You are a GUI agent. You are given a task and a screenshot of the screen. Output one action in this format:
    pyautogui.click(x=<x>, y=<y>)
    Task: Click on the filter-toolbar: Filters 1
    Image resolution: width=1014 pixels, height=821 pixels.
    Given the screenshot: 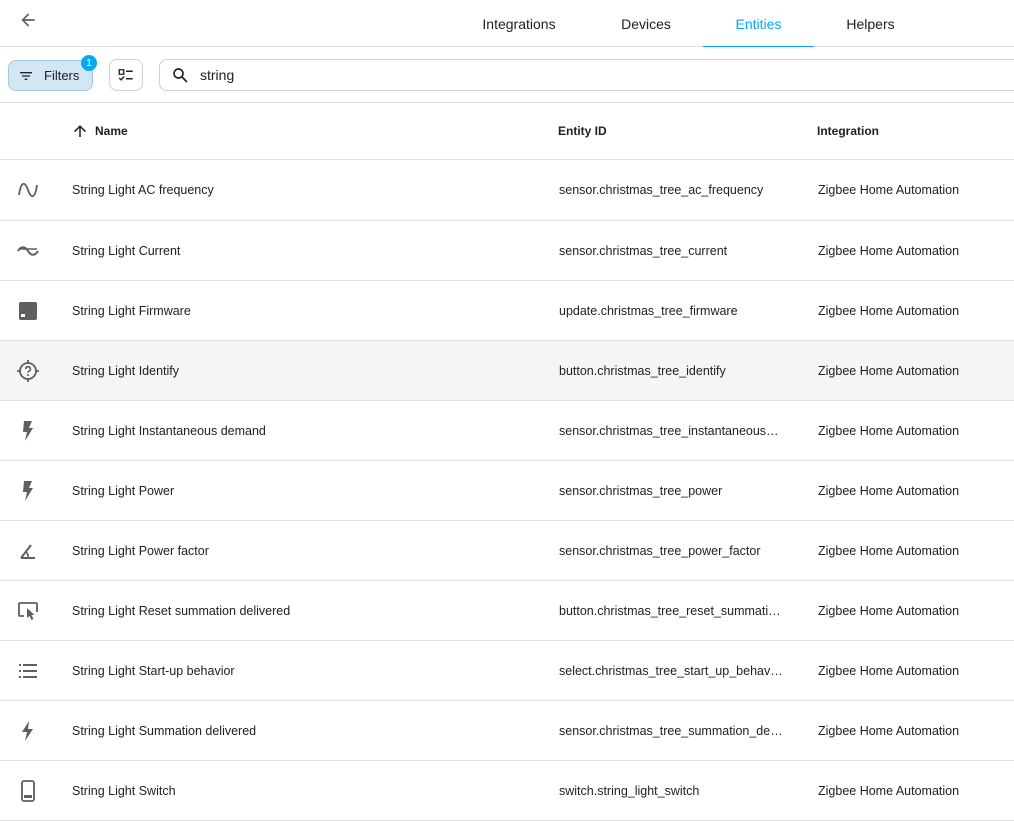 What is the action you would take?
    pyautogui.click(x=507, y=75)
    